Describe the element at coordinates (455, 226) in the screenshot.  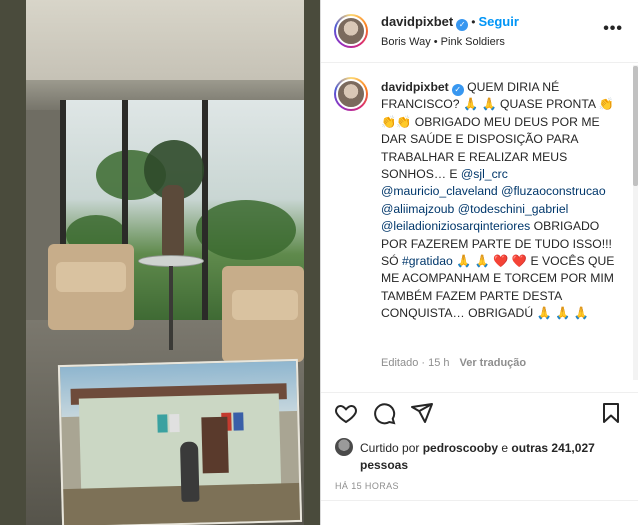
I see `mention-link: @leiladionizio​sarqinteriores` at that location.